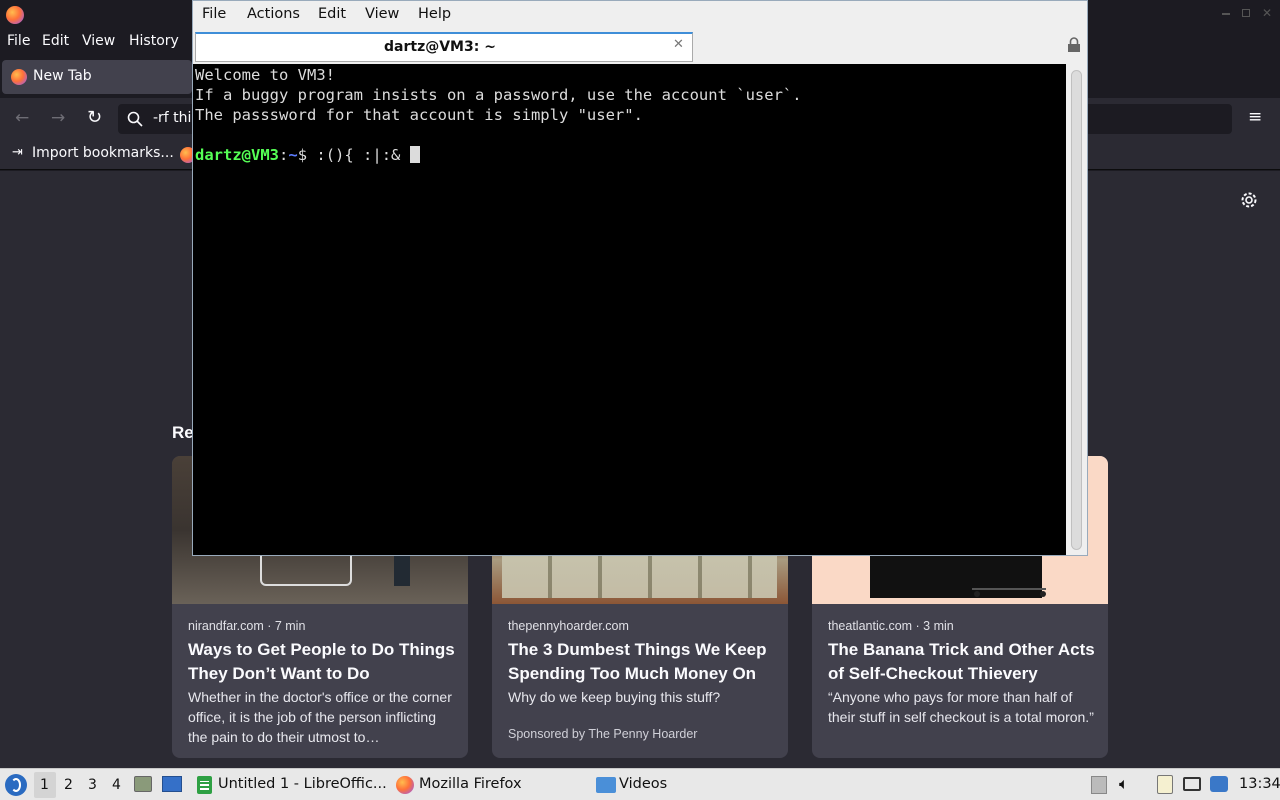 The image size is (1280, 800). I want to click on search-icon, so click(135, 119).